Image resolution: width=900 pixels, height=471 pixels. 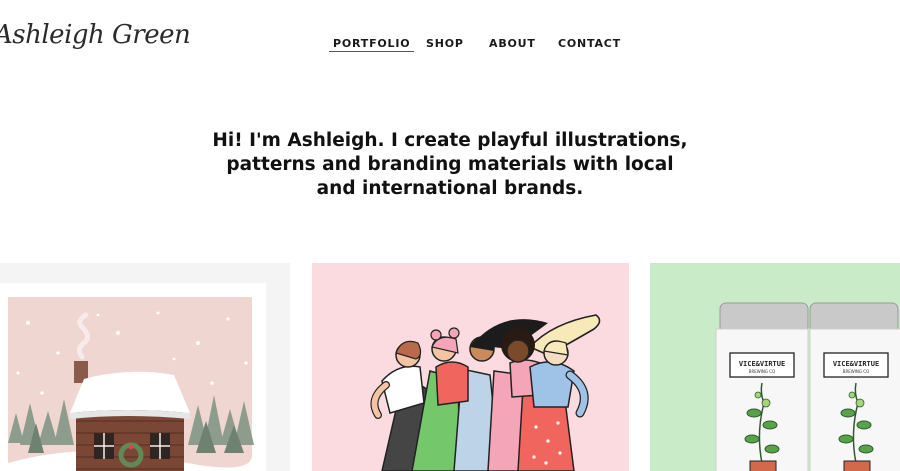 I want to click on can-label-left: VICE&VIRTUE, so click(x=762, y=364).